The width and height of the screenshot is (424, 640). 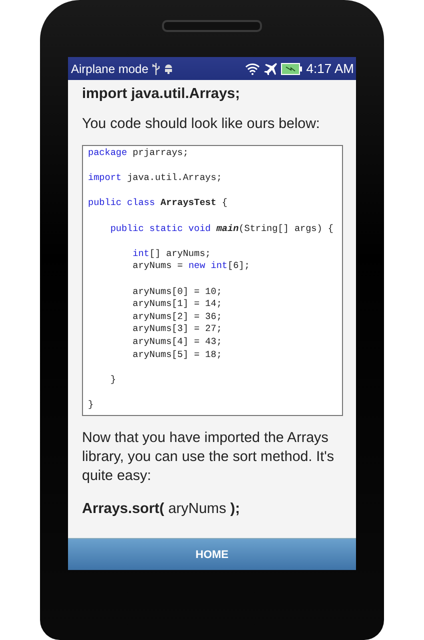 What do you see at coordinates (330, 68) in the screenshot?
I see `clock-time: 4:17 AM` at bounding box center [330, 68].